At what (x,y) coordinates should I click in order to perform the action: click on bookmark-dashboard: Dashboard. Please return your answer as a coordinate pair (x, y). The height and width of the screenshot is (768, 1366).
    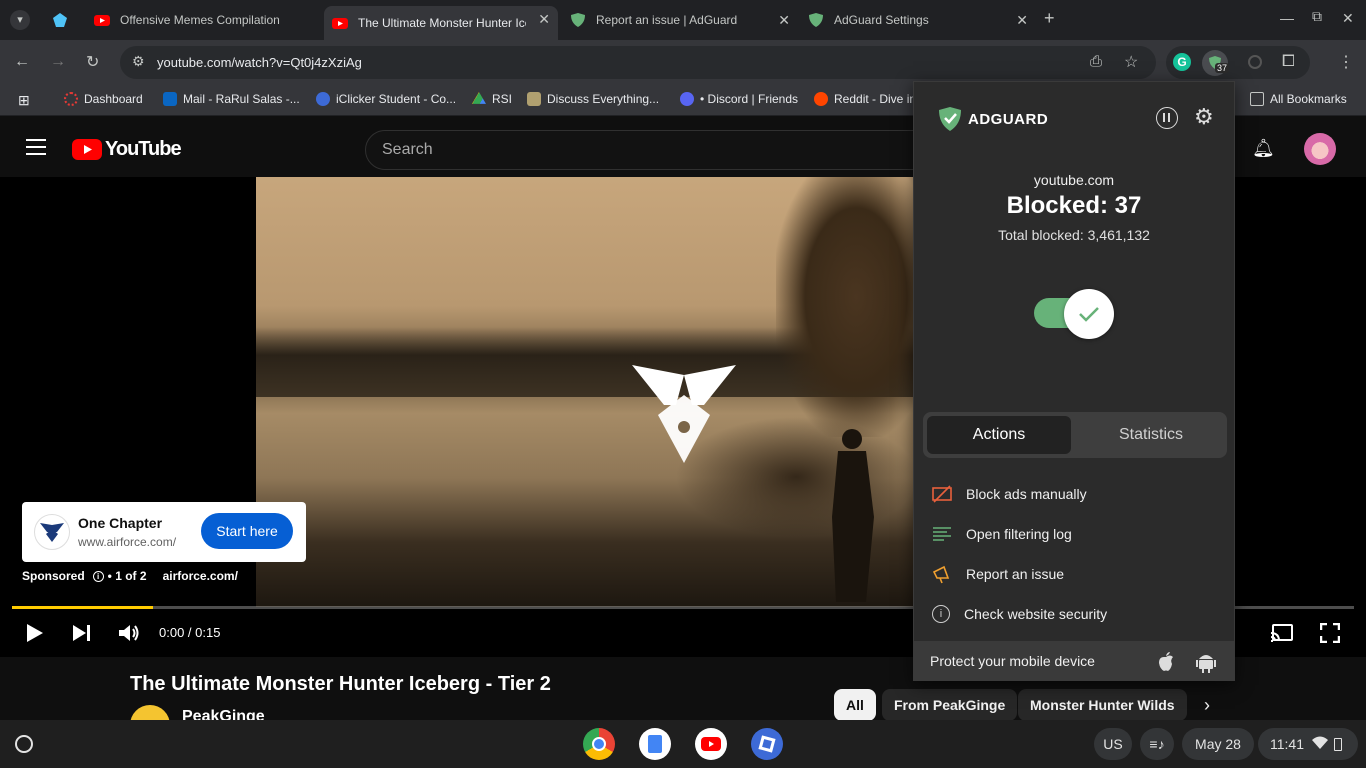
    Looking at the image, I should click on (103, 99).